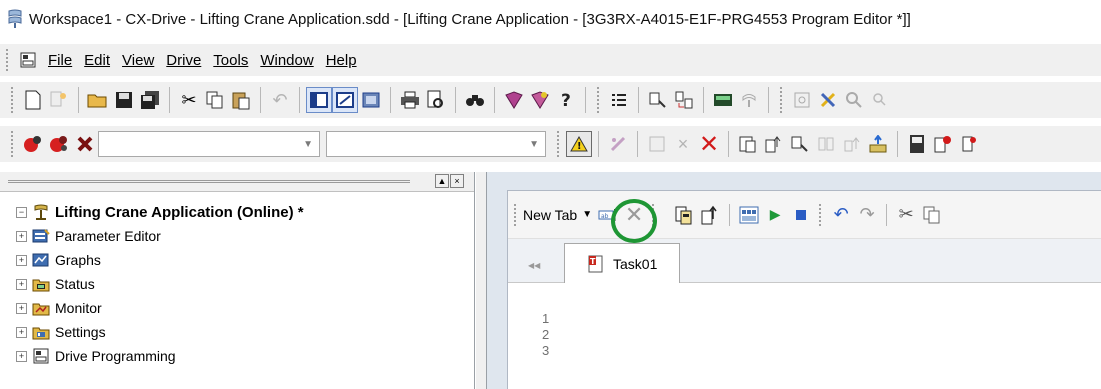 The width and height of the screenshot is (1101, 389). What do you see at coordinates (723, 100) in the screenshot?
I see `drive-panel-icon` at bounding box center [723, 100].